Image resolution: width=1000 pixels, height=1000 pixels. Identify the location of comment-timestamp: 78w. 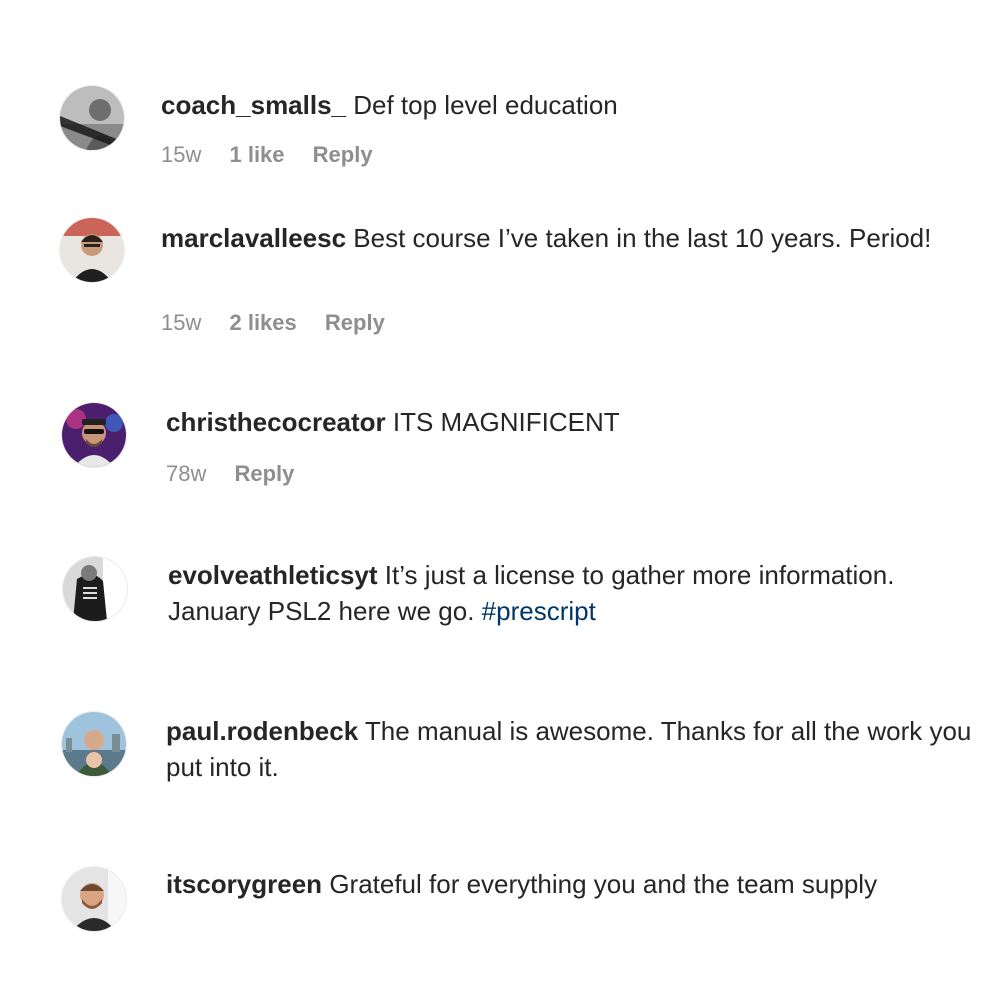
(186, 473).